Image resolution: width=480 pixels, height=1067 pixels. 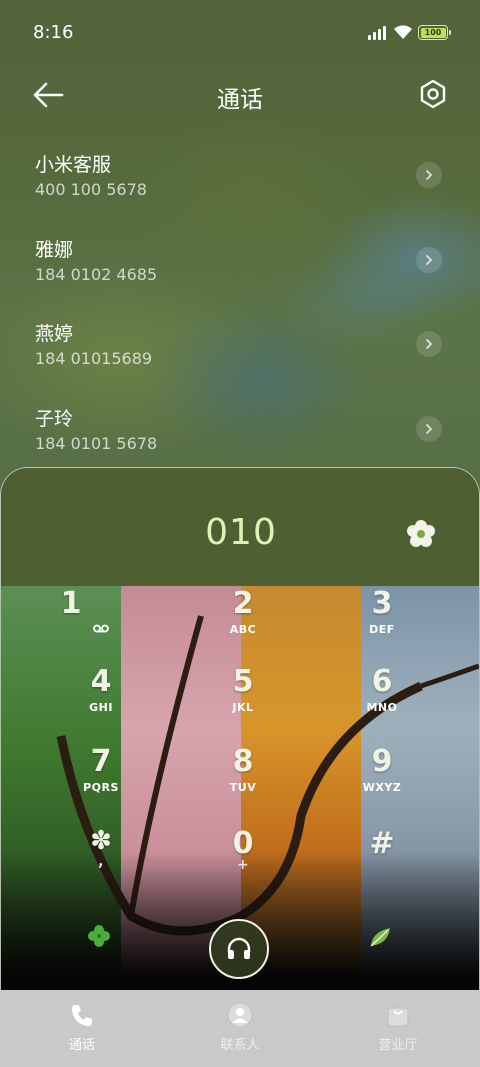 I want to click on key-8: 8 TUV, so click(x=243, y=784).